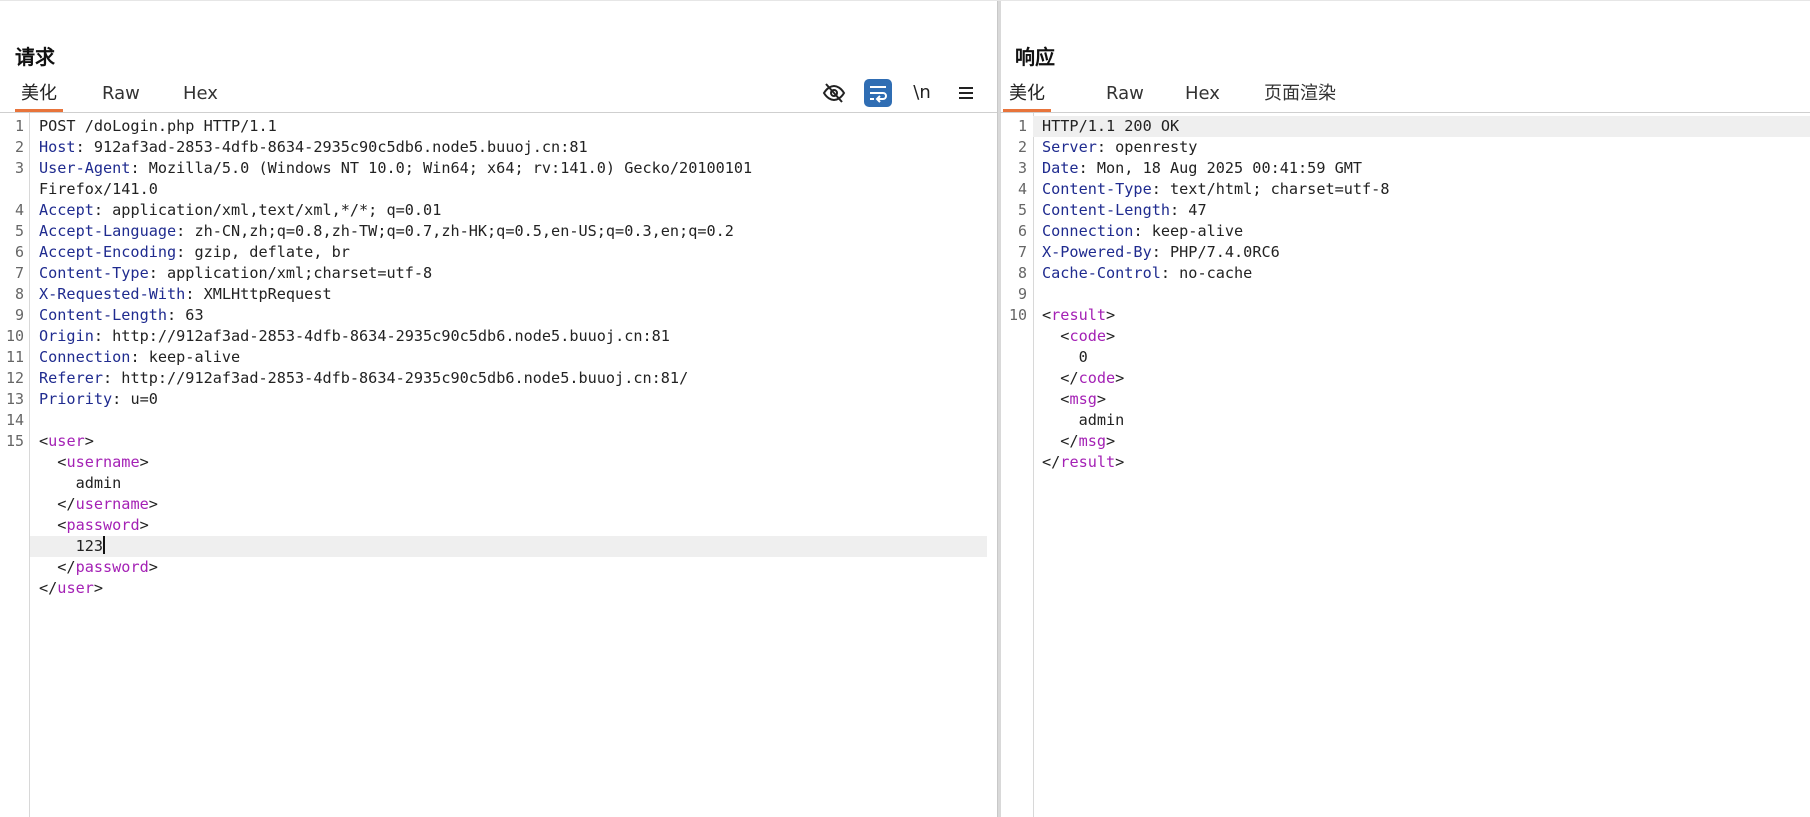 The image size is (1810, 817). I want to click on blank-line: 9, so click(1022, 294).